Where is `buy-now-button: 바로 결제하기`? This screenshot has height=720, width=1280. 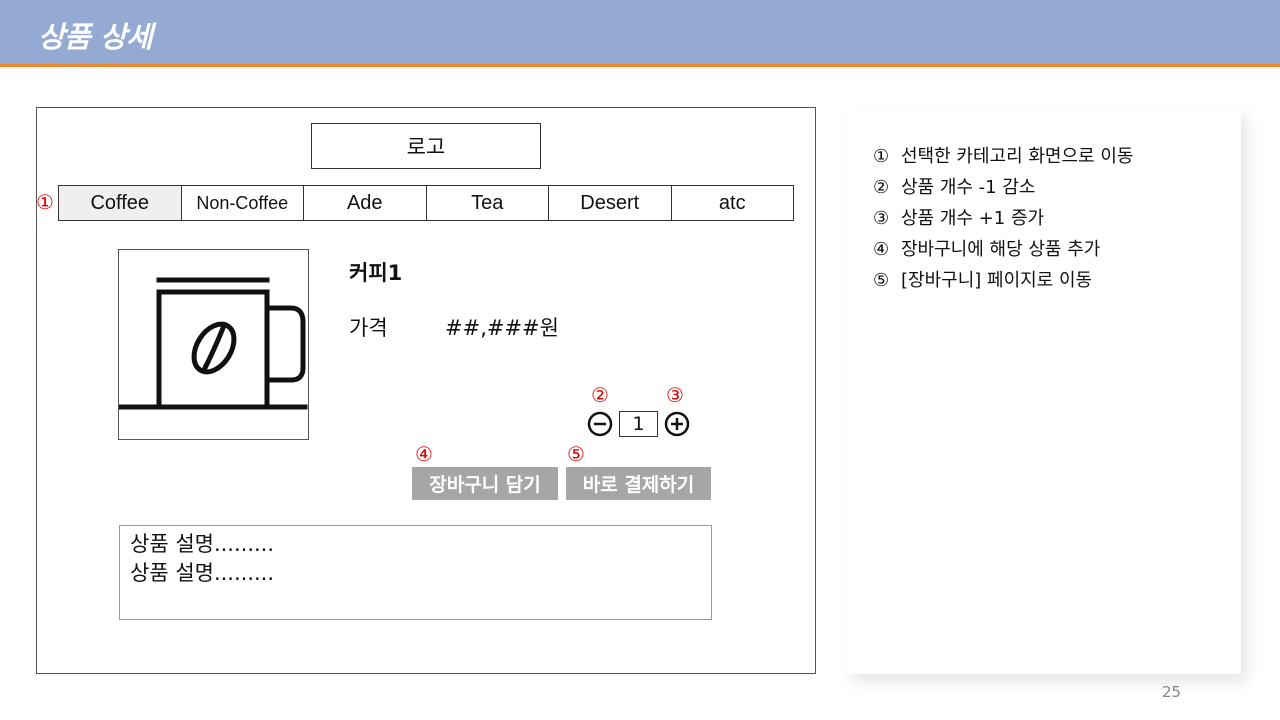
buy-now-button: 바로 결제하기 is located at coordinates (638, 483).